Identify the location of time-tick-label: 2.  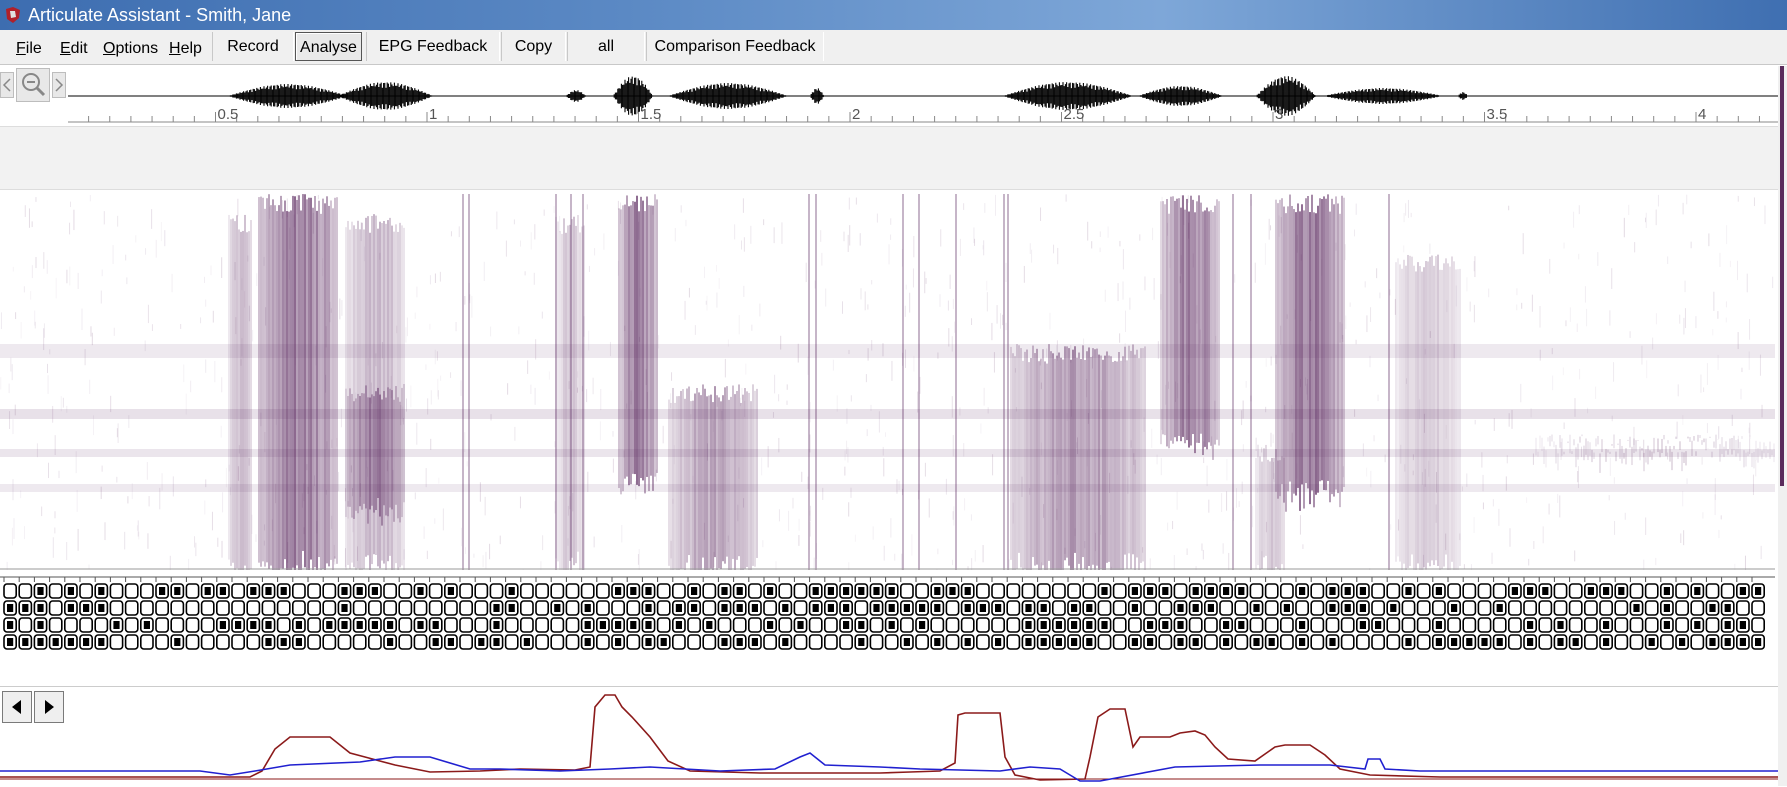
(856, 114).